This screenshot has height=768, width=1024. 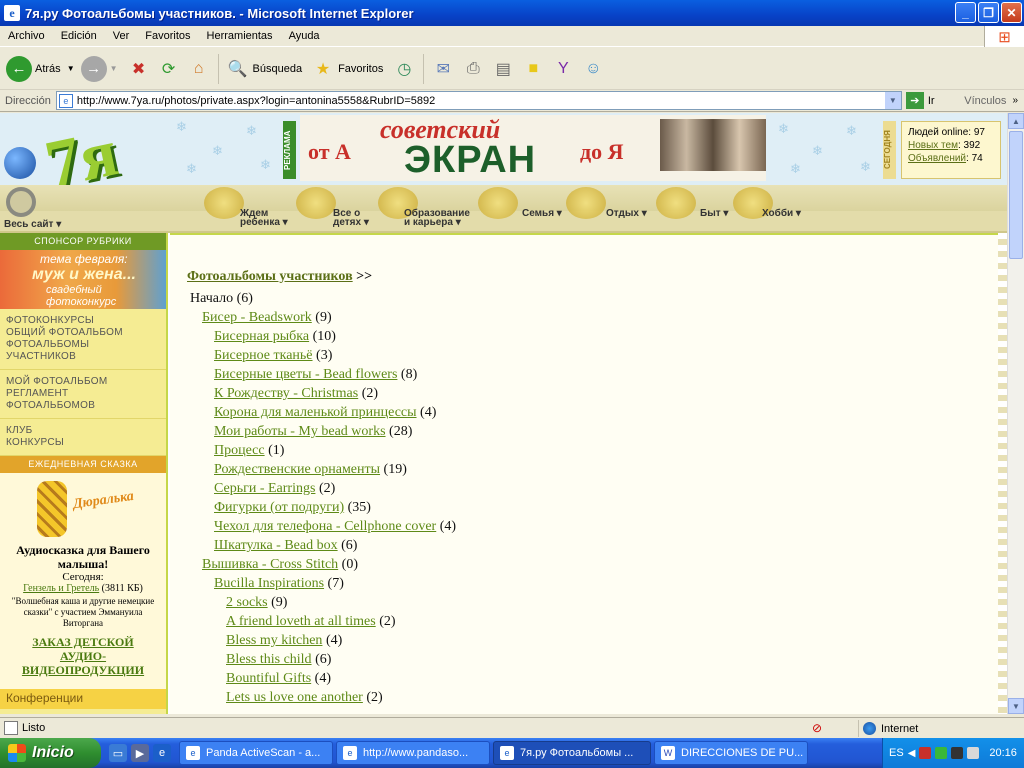 What do you see at coordinates (315, 412) in the screenshot?
I see `album-link: Корона для маленькой принцессы` at bounding box center [315, 412].